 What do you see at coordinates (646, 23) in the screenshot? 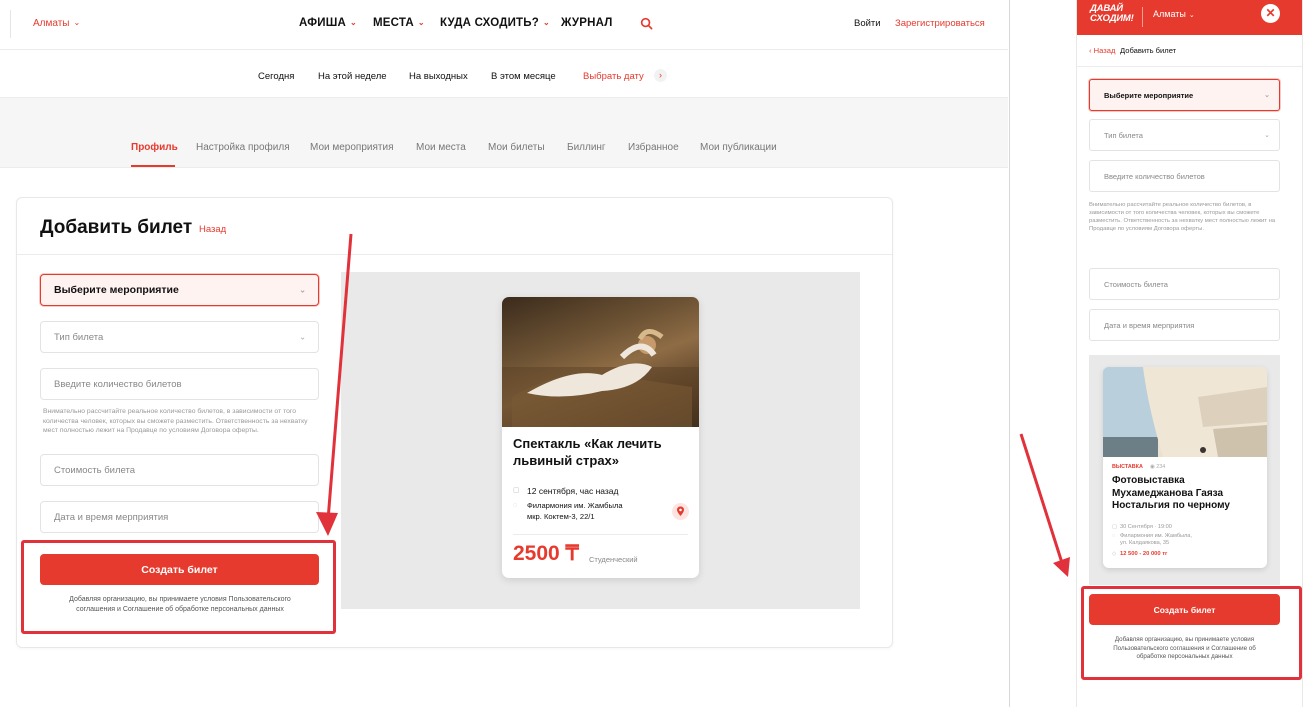
I see `search-icon` at bounding box center [646, 23].